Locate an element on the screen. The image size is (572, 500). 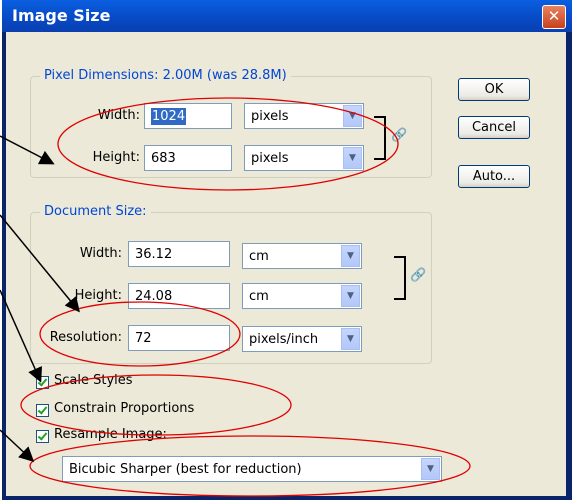
annotation-ellipse-constrain is located at coordinates (156, 405).